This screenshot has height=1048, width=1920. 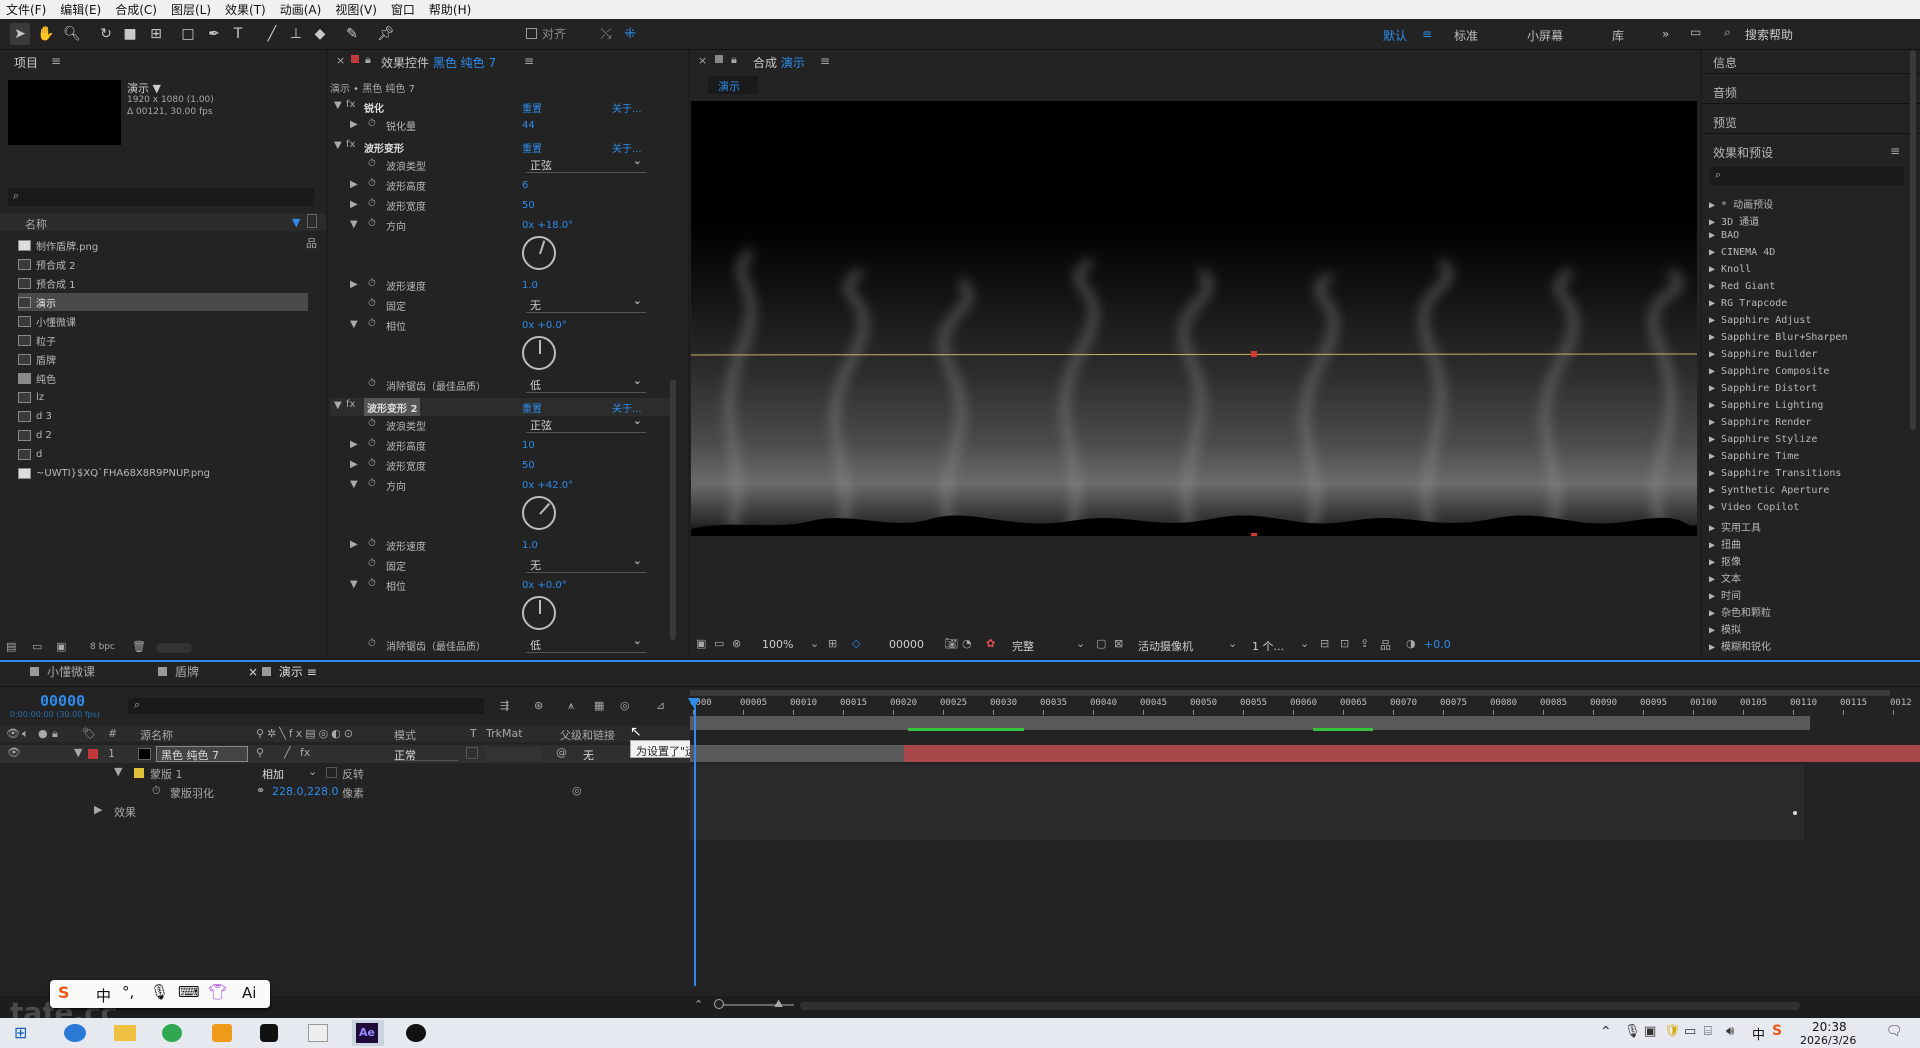 I want to click on visibility-icon: 👁︎, so click(x=14, y=752).